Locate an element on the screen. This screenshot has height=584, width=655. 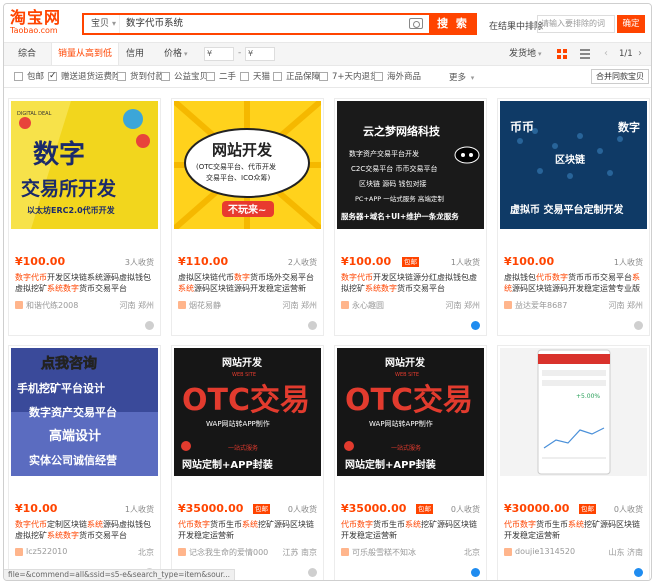
location: 江苏 南京 is located at coordinates (299, 552).